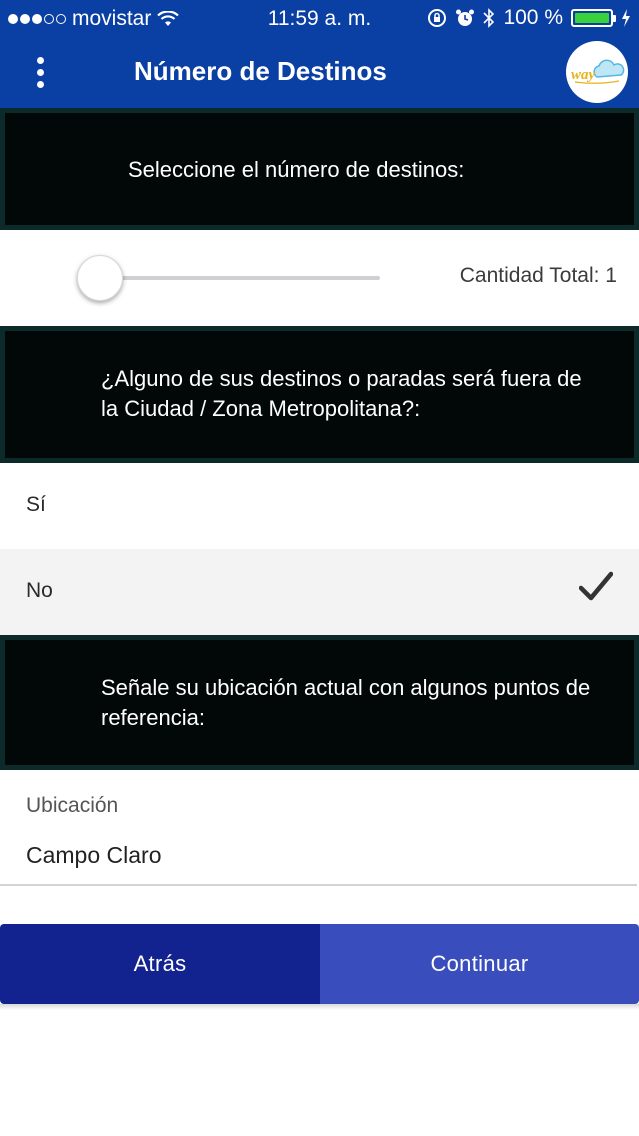 The image size is (639, 1136). What do you see at coordinates (465, 17) in the screenshot?
I see `alarm-icon` at bounding box center [465, 17].